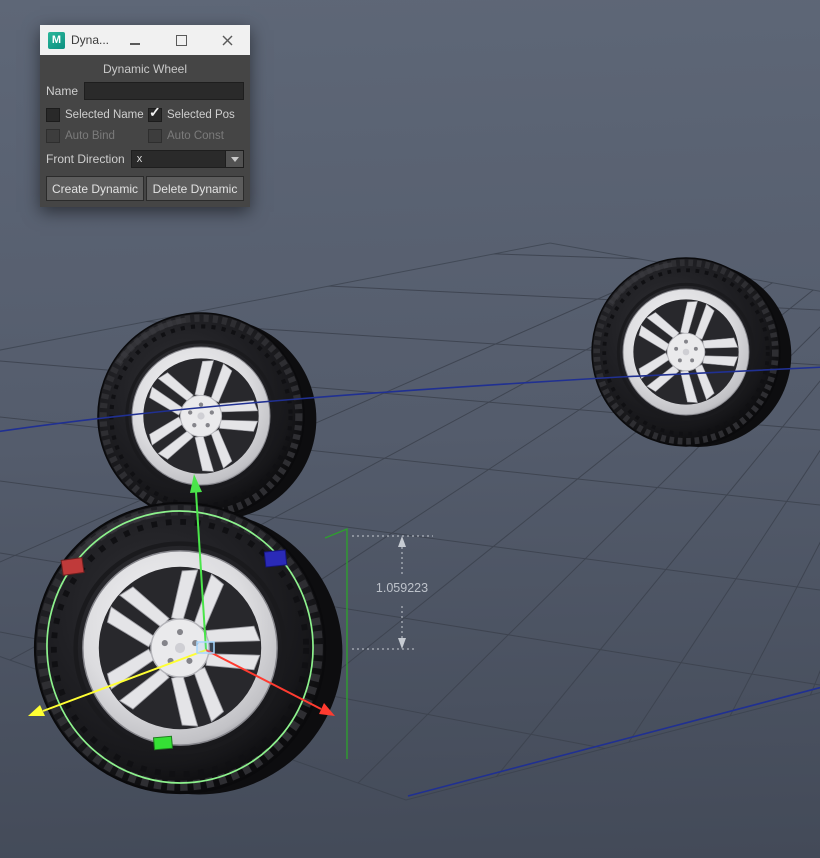  Describe the element at coordinates (402, 541) in the screenshot. I see `dimension-arrow-up` at that location.